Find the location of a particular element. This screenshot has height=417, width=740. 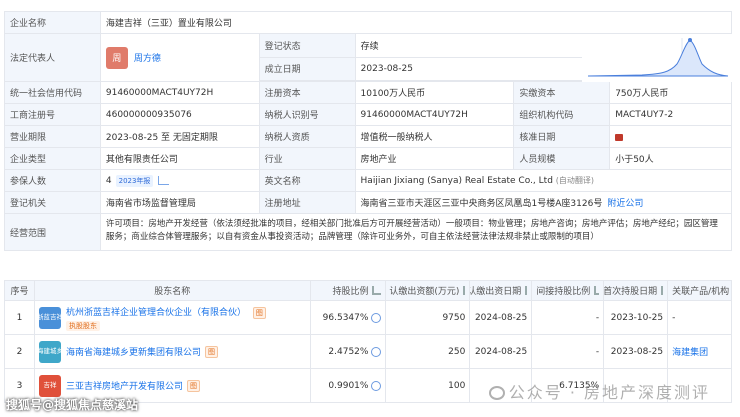

industry-label: 行业 is located at coordinates (307, 158).